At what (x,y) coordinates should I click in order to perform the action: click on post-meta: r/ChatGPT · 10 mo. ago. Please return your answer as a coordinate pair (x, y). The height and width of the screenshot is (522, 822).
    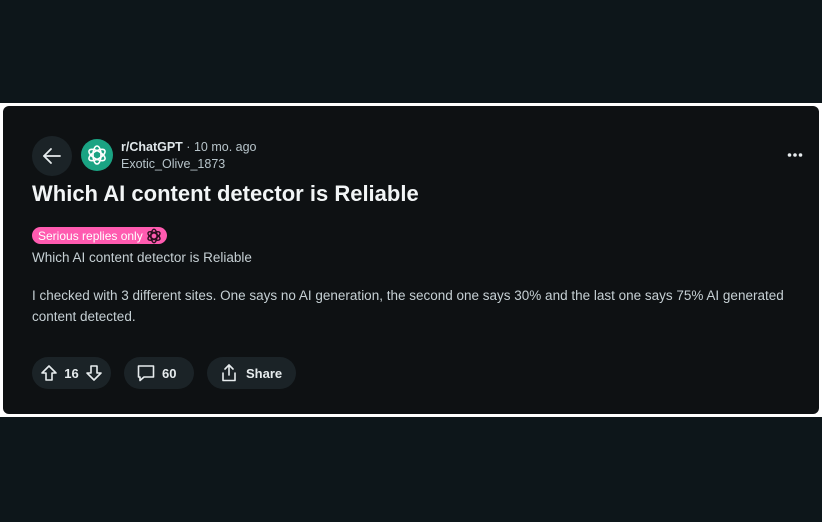
    Looking at the image, I should click on (189, 147).